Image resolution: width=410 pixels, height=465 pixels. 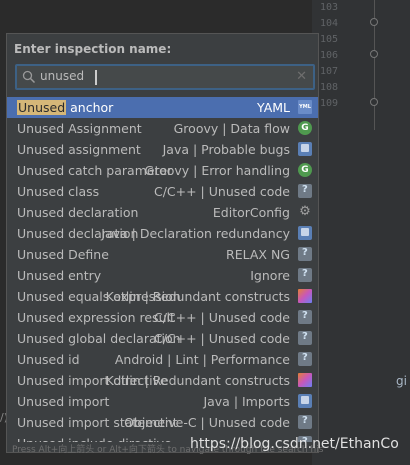 What do you see at coordinates (329, 39) in the screenshot?
I see `line-number: 105` at bounding box center [329, 39].